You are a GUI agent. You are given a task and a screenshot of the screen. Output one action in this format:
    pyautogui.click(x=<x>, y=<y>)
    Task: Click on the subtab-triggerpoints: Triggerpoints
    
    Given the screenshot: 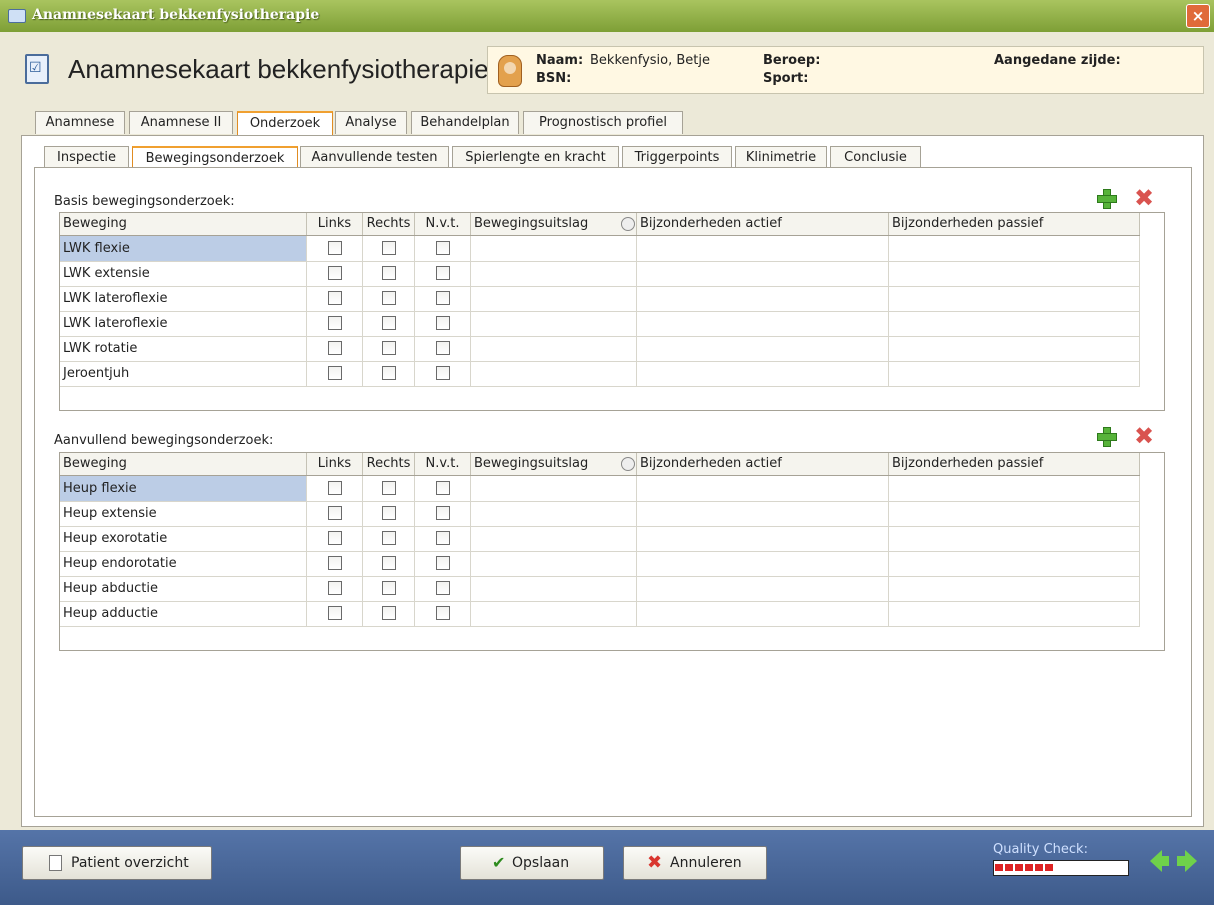 What is the action you would take?
    pyautogui.click(x=677, y=157)
    